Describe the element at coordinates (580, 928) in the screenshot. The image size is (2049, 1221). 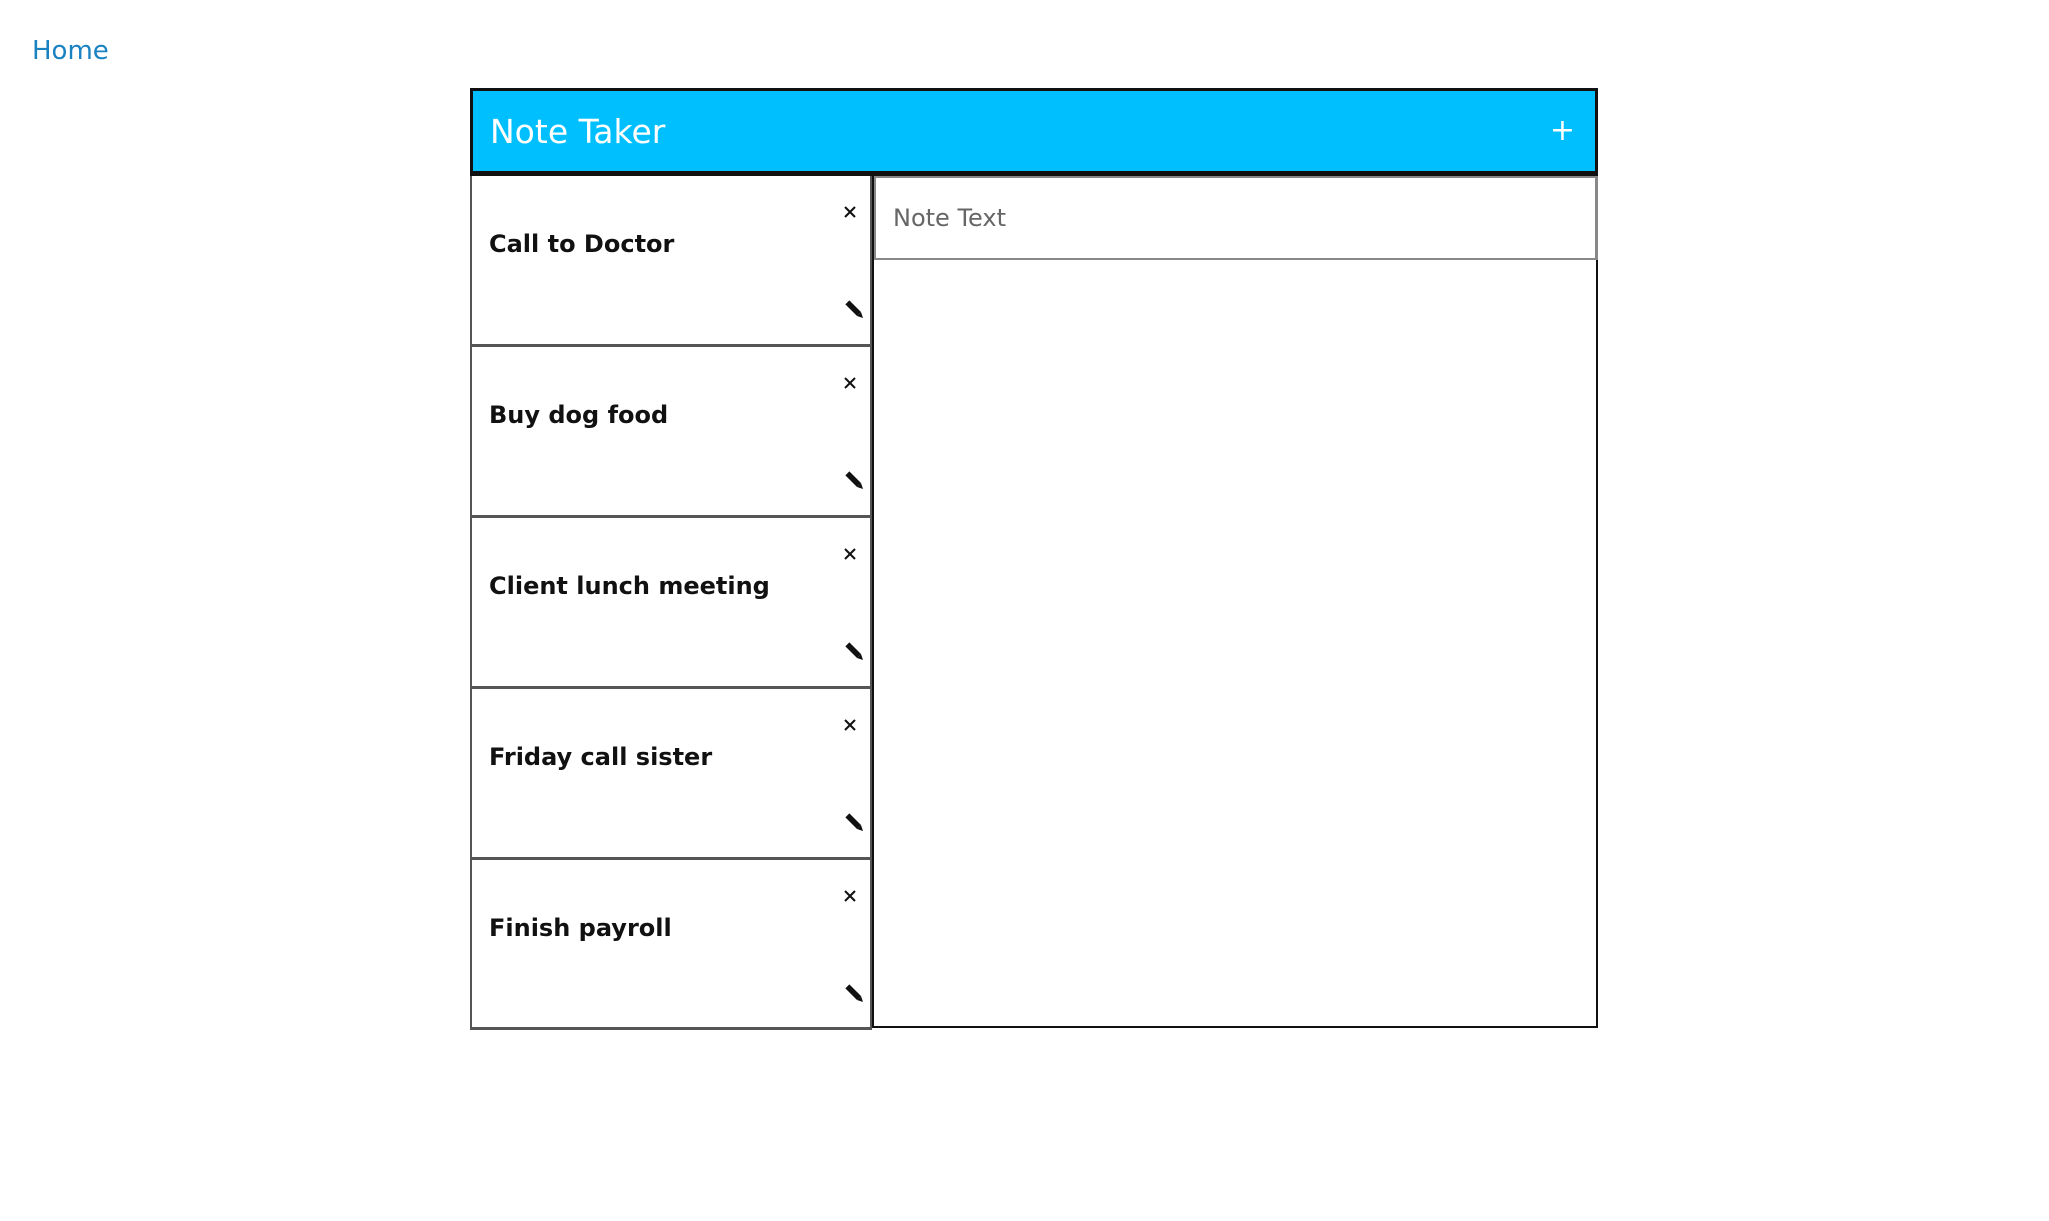
I see `note-title: Finish payroll` at that location.